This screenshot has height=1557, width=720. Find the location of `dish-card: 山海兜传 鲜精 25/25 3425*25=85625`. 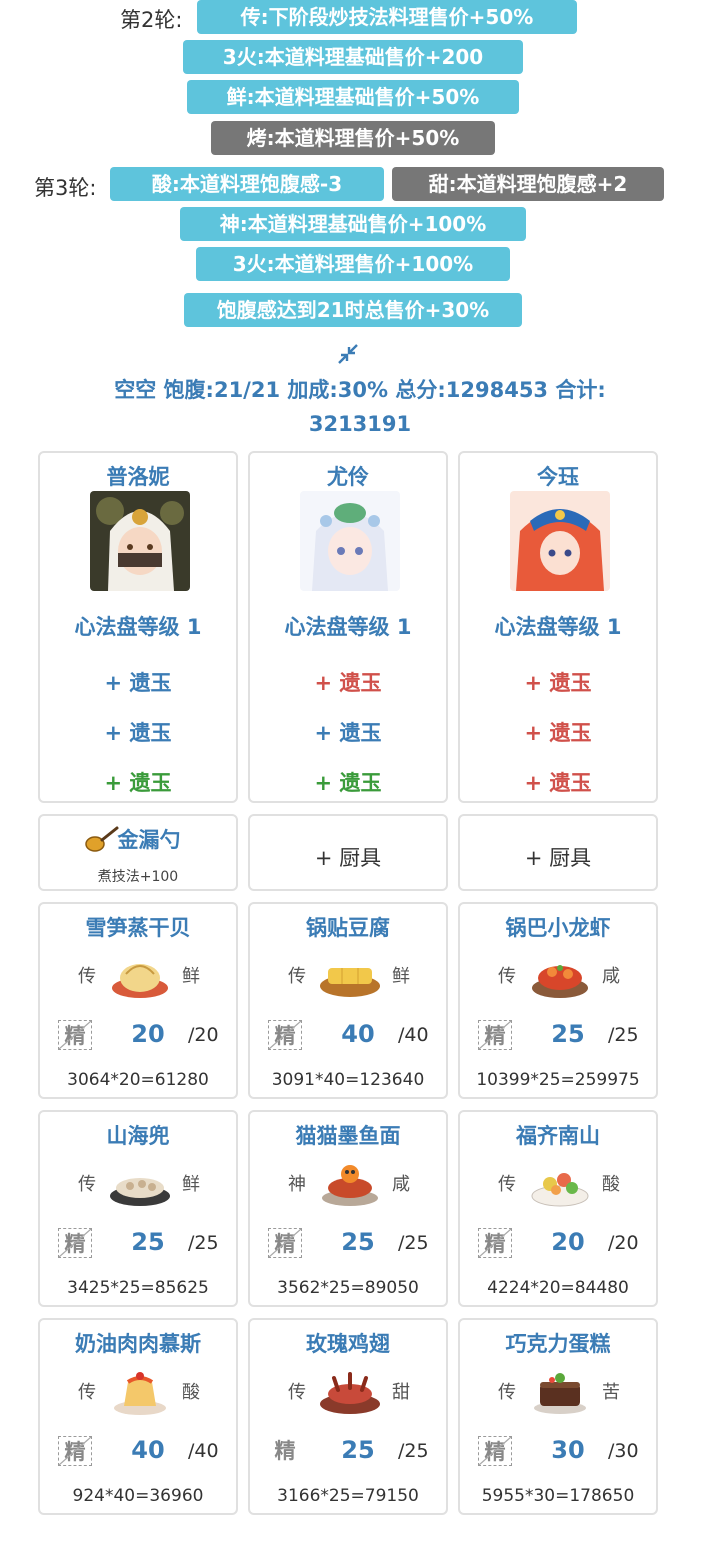

dish-card: 山海兜传 鲜精 25/25 3425*25=85625 is located at coordinates (138, 1208).